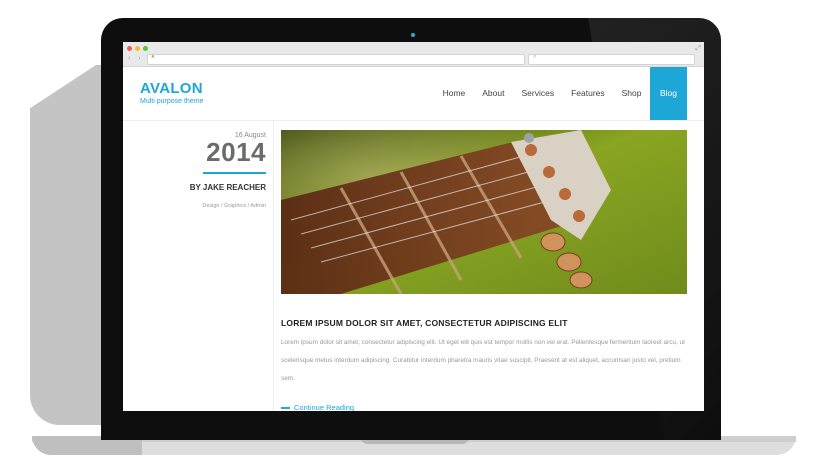  I want to click on tag-link: Design, so click(210, 206).